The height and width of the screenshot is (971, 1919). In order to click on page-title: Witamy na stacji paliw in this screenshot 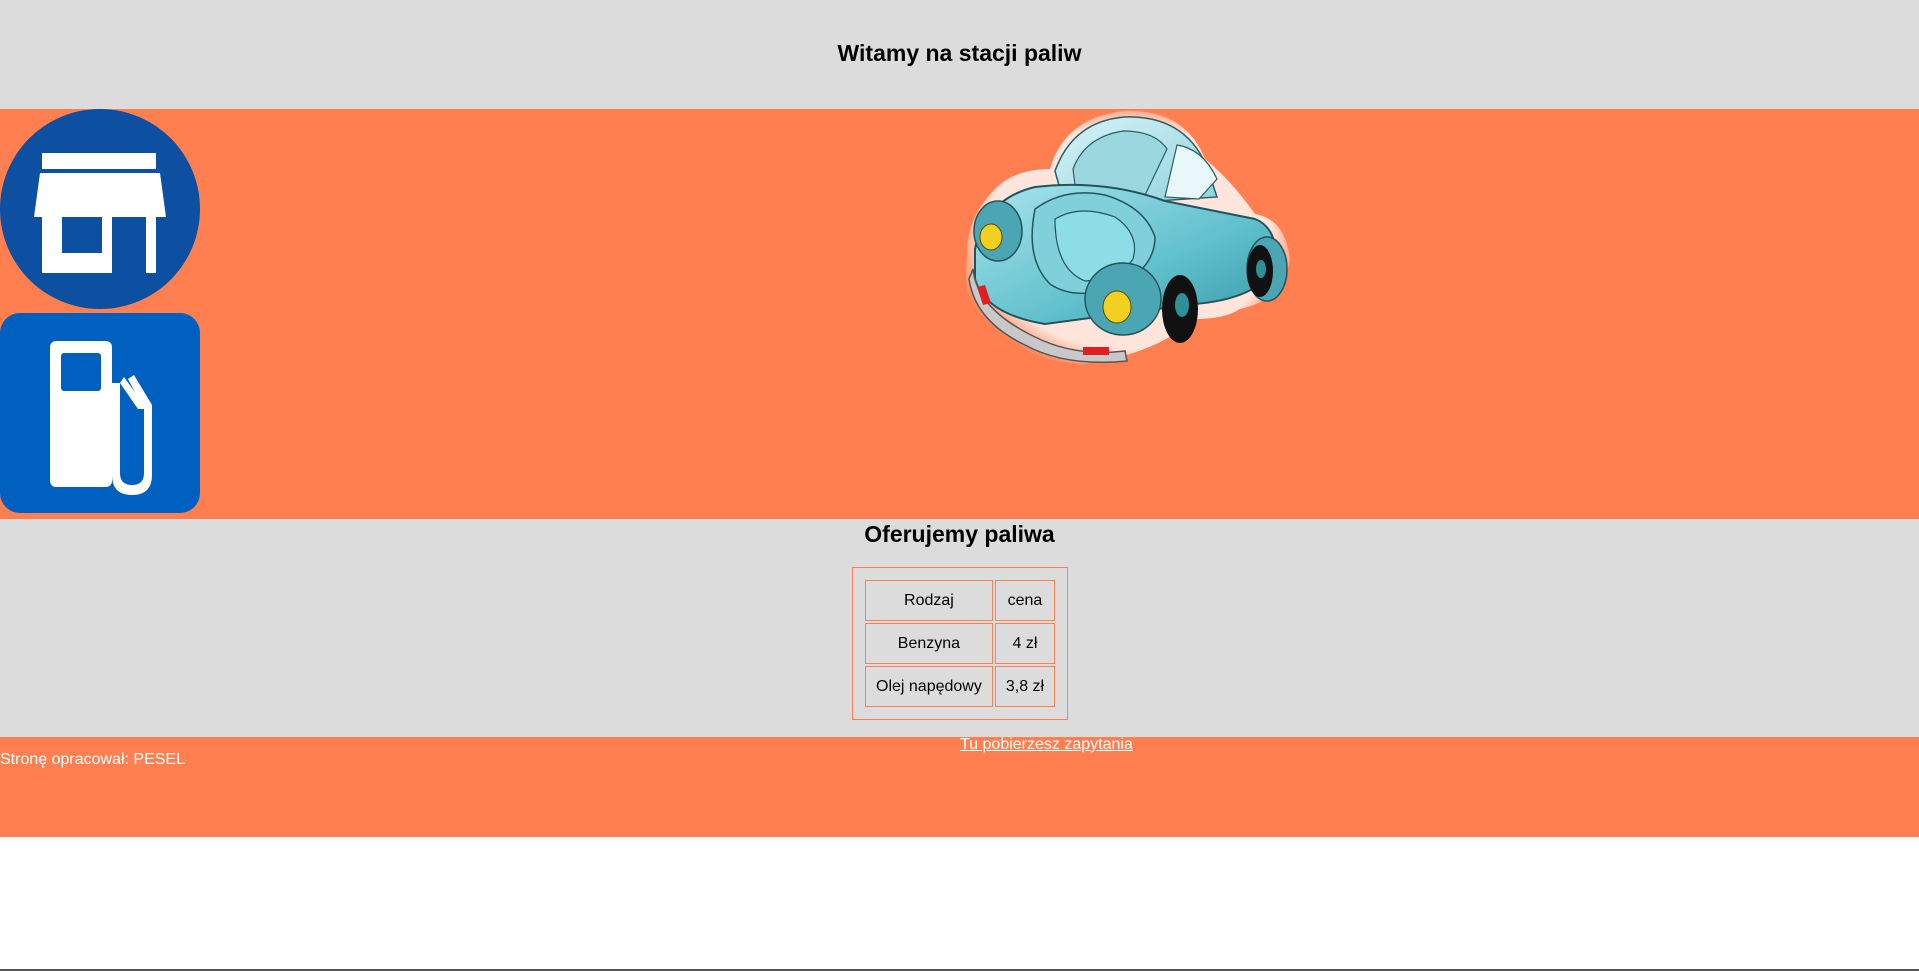, I will do `click(959, 53)`.